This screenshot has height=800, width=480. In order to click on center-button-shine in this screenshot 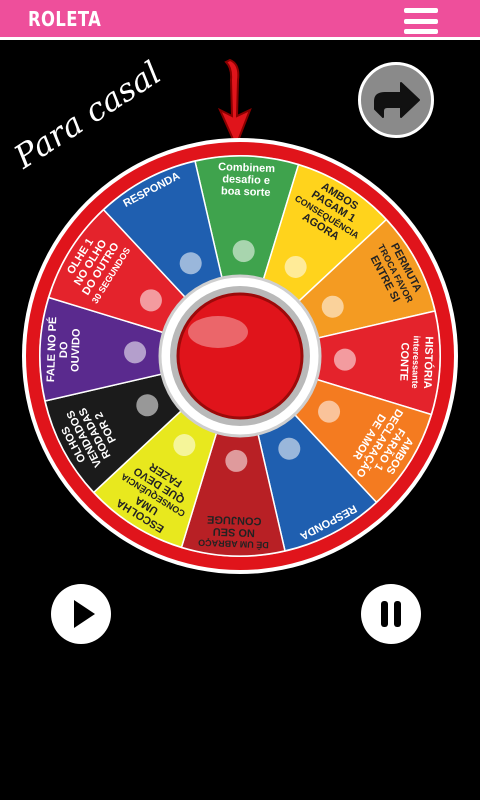, I will do `click(218, 332)`.